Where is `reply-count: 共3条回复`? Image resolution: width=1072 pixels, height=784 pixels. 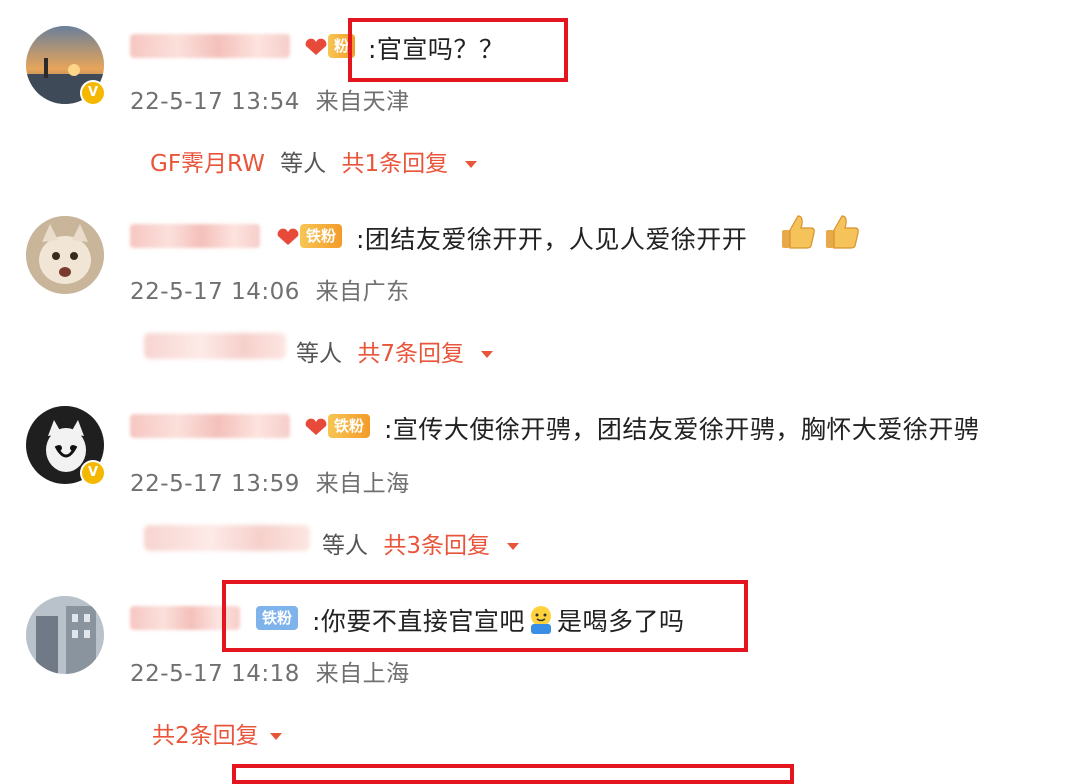 reply-count: 共3条回复 is located at coordinates (436, 546).